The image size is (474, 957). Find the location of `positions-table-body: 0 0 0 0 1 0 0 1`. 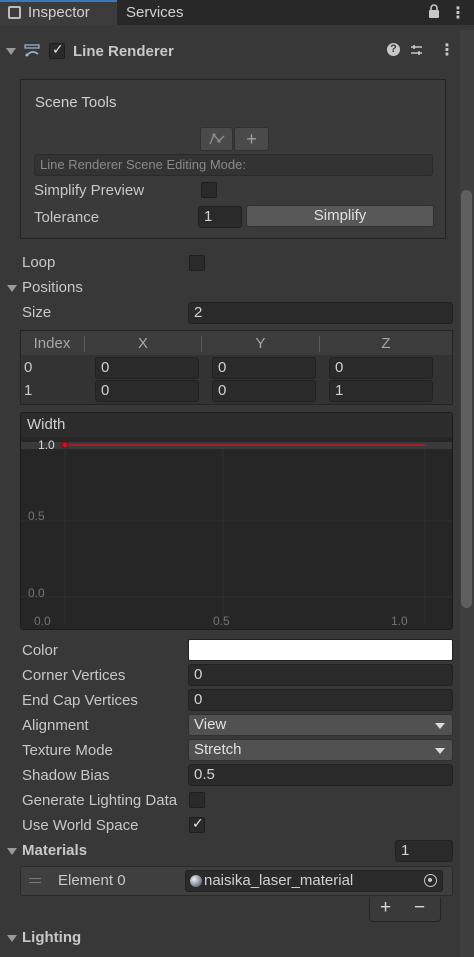

positions-table-body: 0 0 0 0 1 0 0 1 is located at coordinates (236, 380).